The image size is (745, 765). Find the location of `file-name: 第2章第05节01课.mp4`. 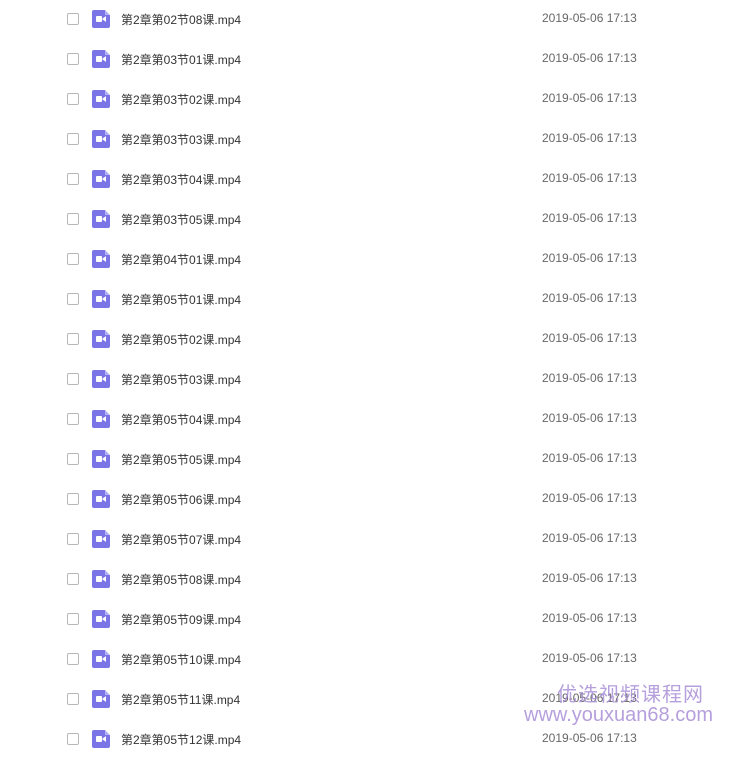

file-name: 第2章第05节01课.mp4 is located at coordinates (181, 299).